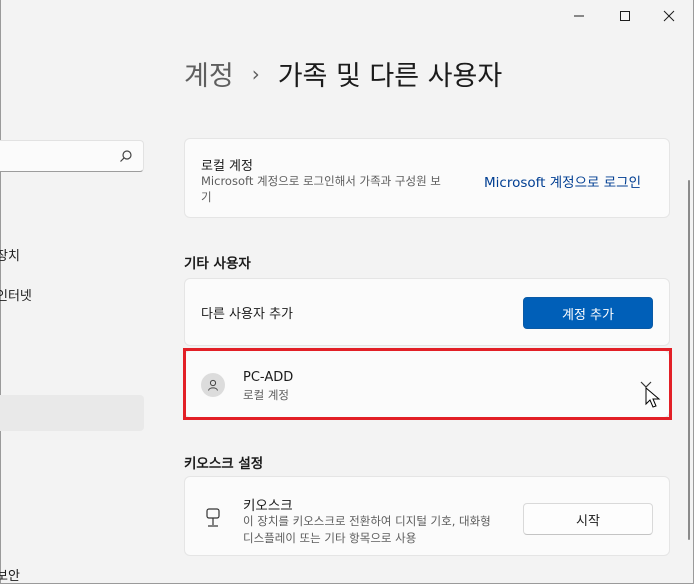 This screenshot has height=584, width=694. I want to click on add-user-card: 다른 사용자 추가 계정 추가, so click(427, 312).